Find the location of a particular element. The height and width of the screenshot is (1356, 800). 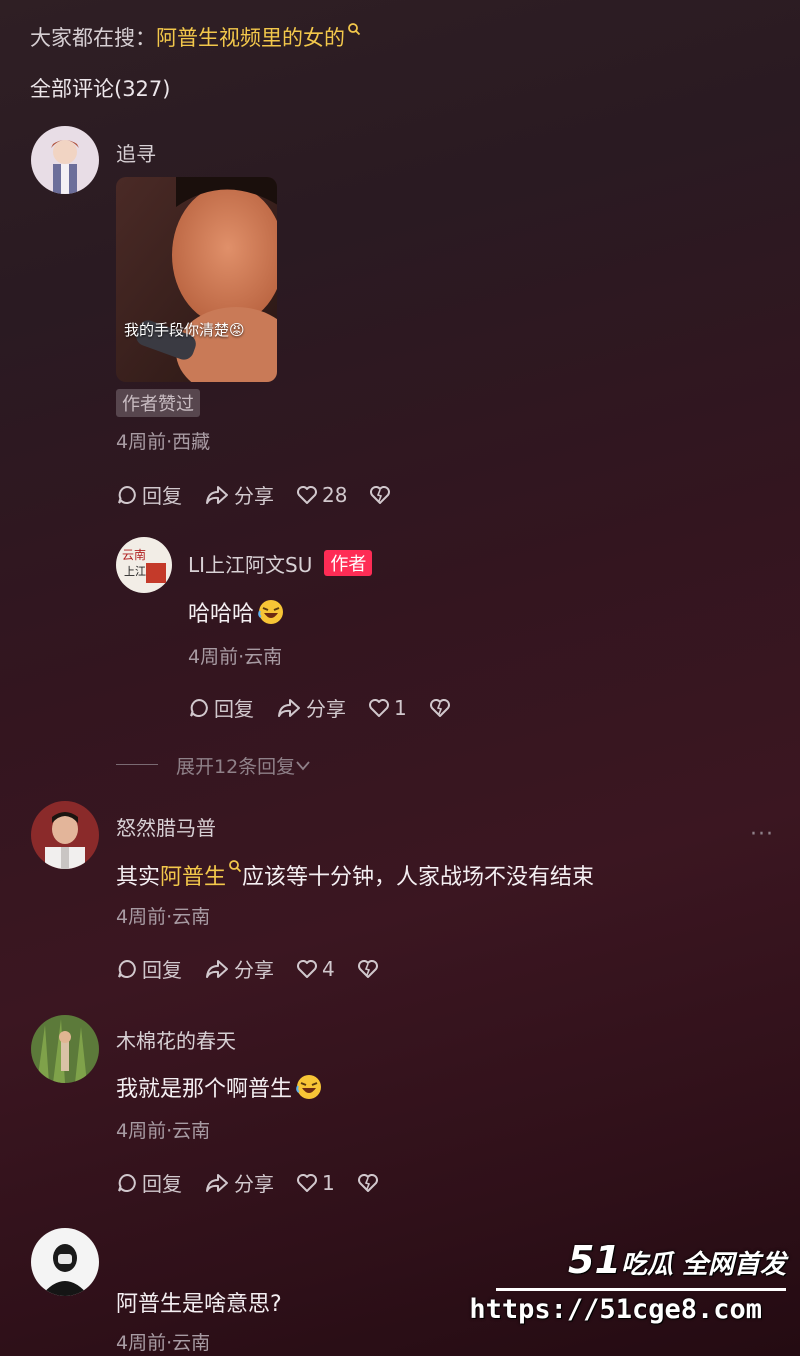

watermark-brand-number: 51 is located at coordinates (594, 1260).